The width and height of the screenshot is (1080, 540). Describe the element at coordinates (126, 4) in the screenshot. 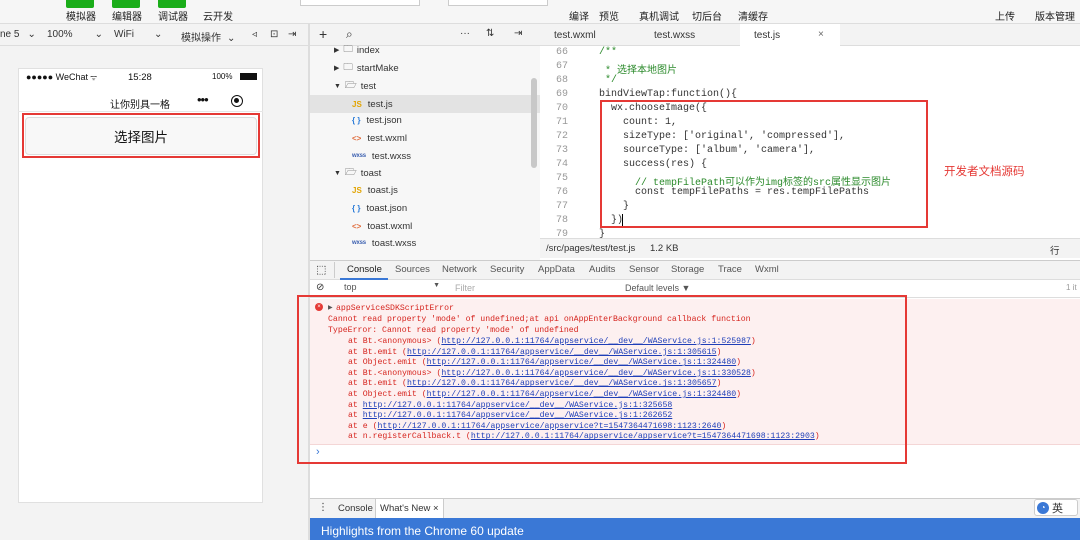

I see `editor-toggle` at that location.